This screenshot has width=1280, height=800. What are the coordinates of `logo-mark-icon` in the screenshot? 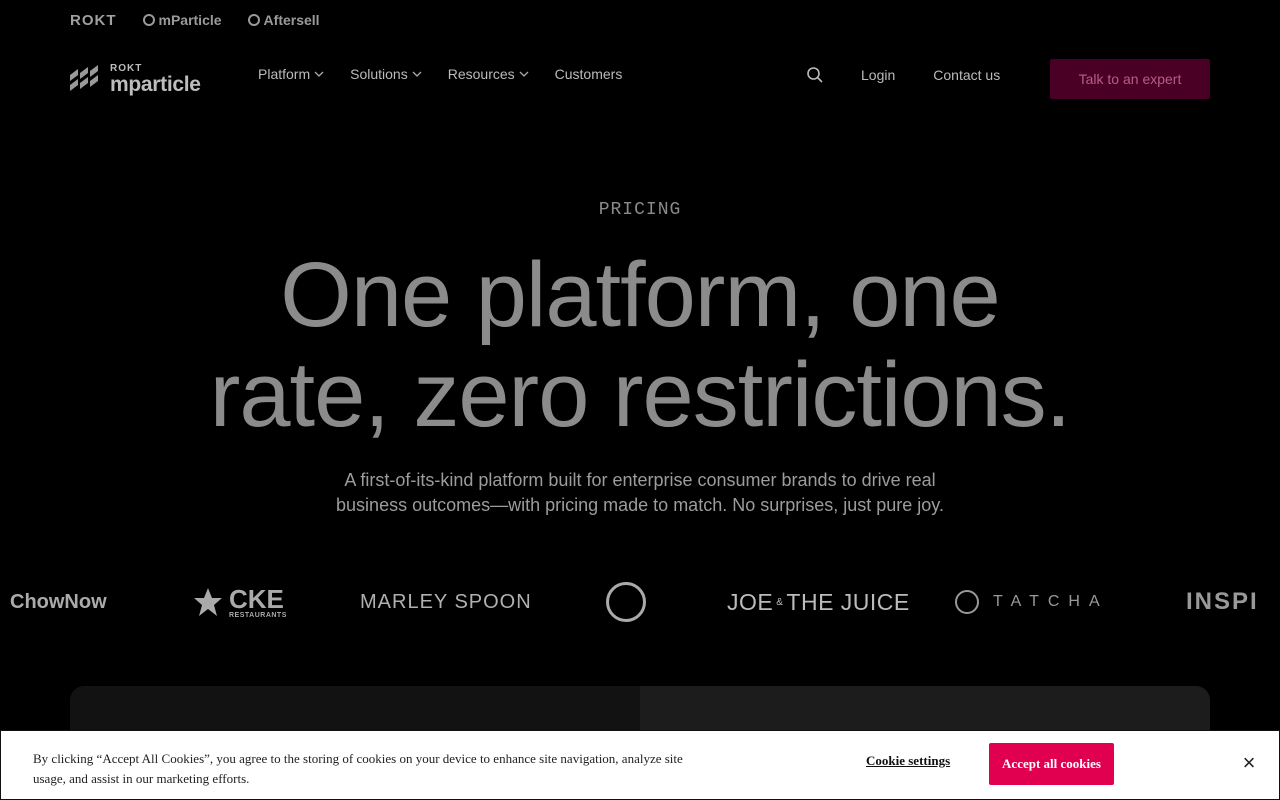 It's located at (84, 78).